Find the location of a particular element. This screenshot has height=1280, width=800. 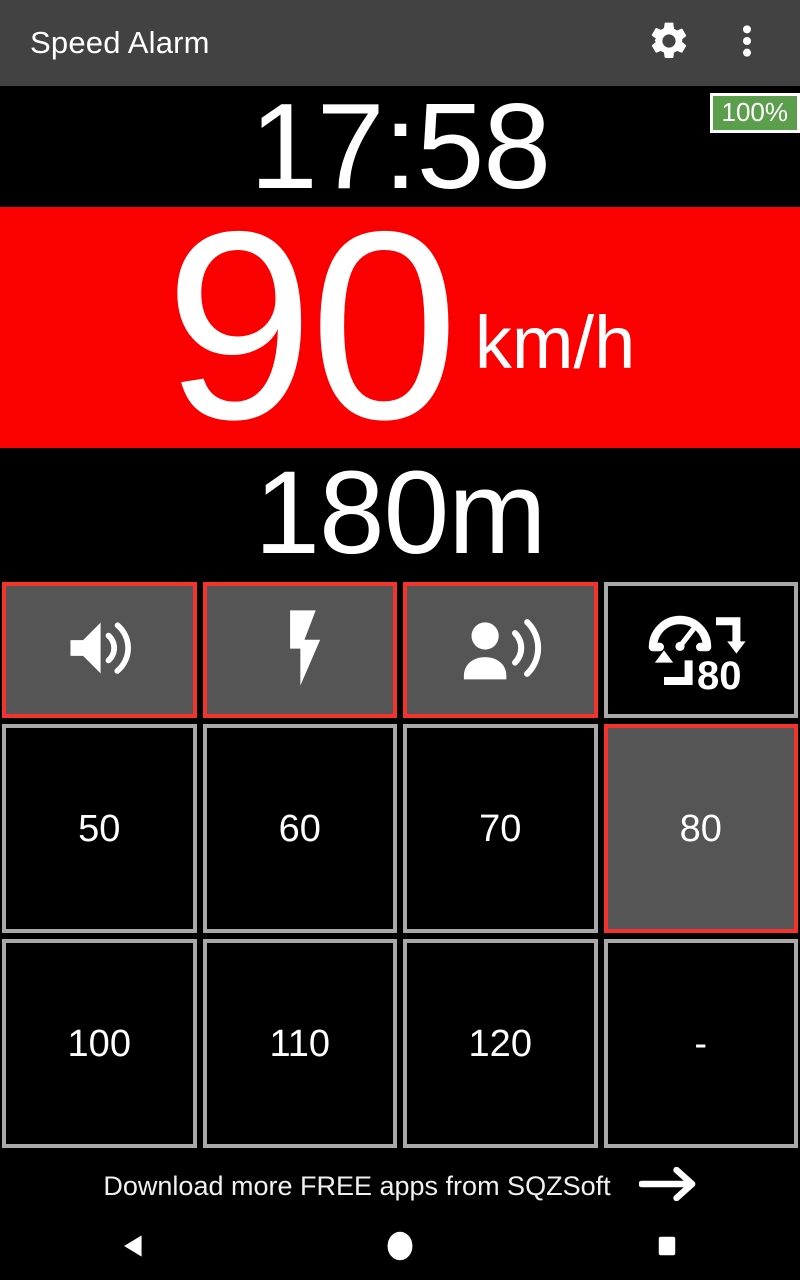

current-speed-value: 90 is located at coordinates (311, 324).